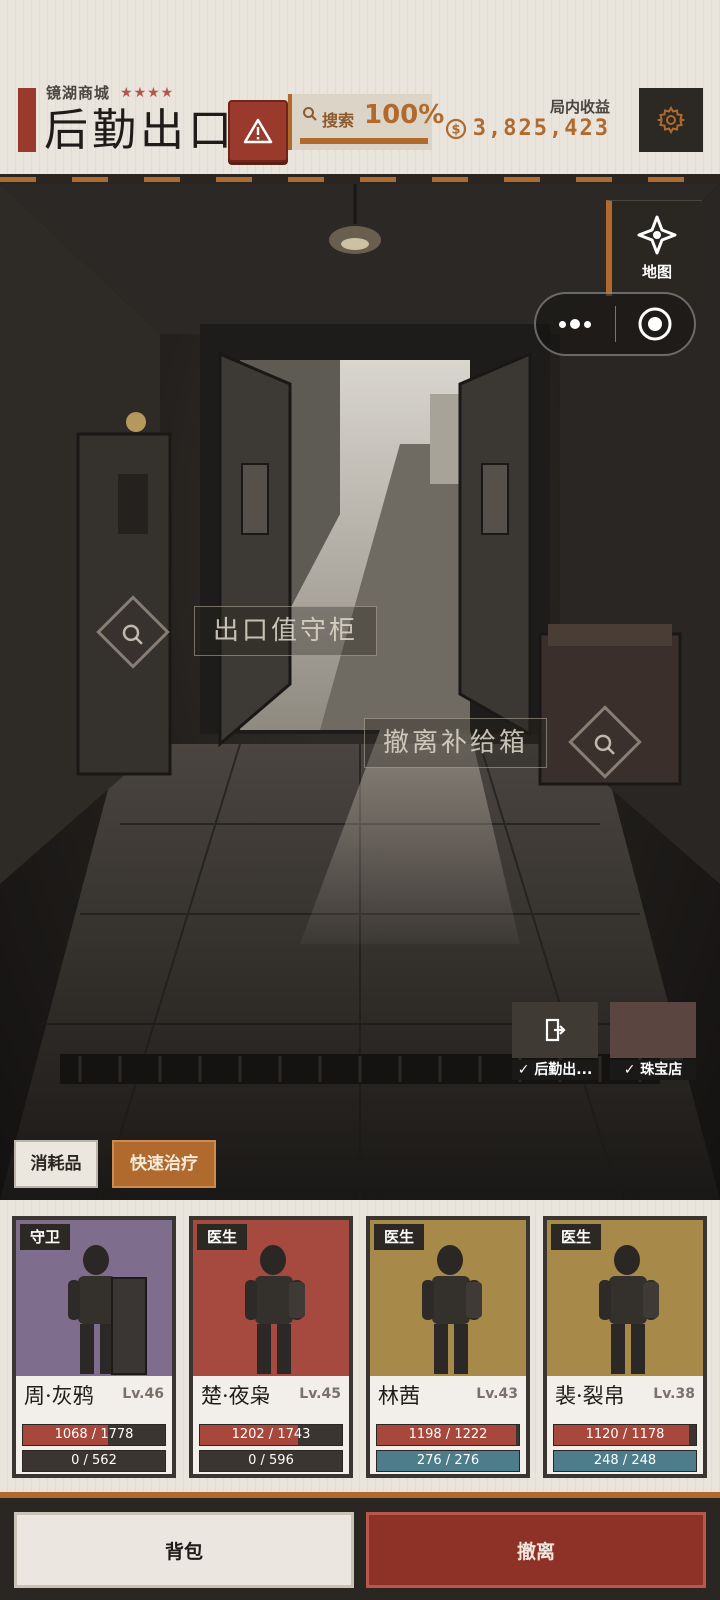  I want to click on exit-tile-jewelry: ✓ 珠宝店, so click(653, 1041).